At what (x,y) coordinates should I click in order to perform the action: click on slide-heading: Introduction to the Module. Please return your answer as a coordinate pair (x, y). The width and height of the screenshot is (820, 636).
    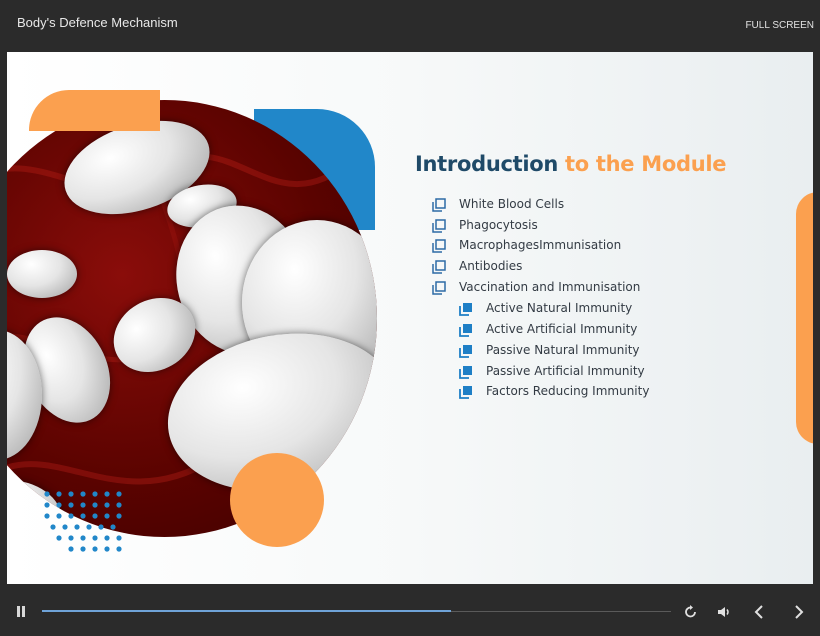
    Looking at the image, I should click on (571, 164).